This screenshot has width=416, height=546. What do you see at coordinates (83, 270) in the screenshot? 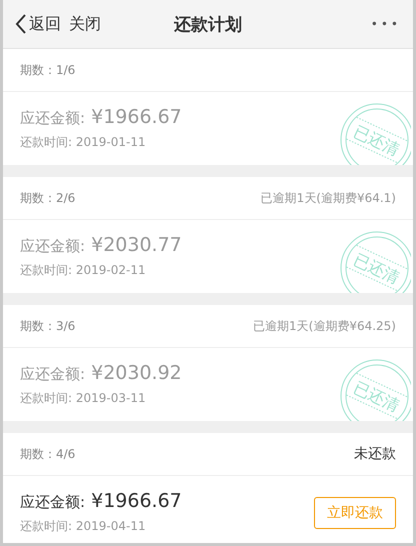
I see `date-text: 还款时间: 2019-02-11` at bounding box center [83, 270].